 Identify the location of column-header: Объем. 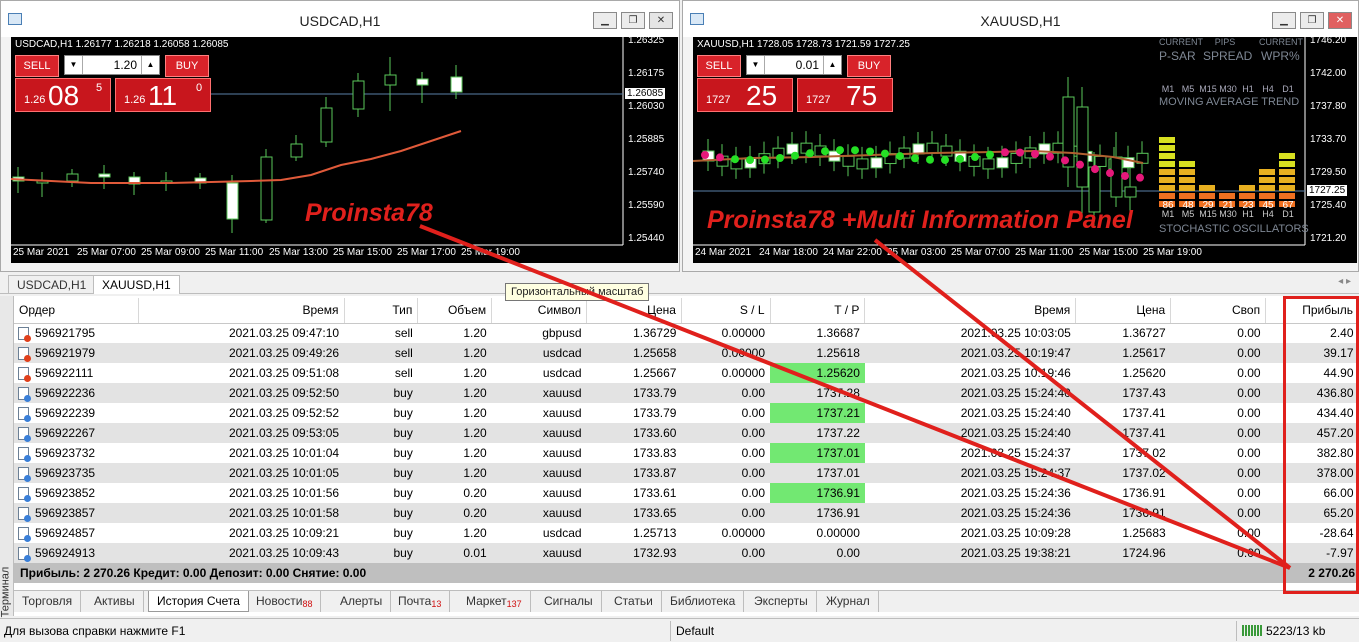
(455, 311).